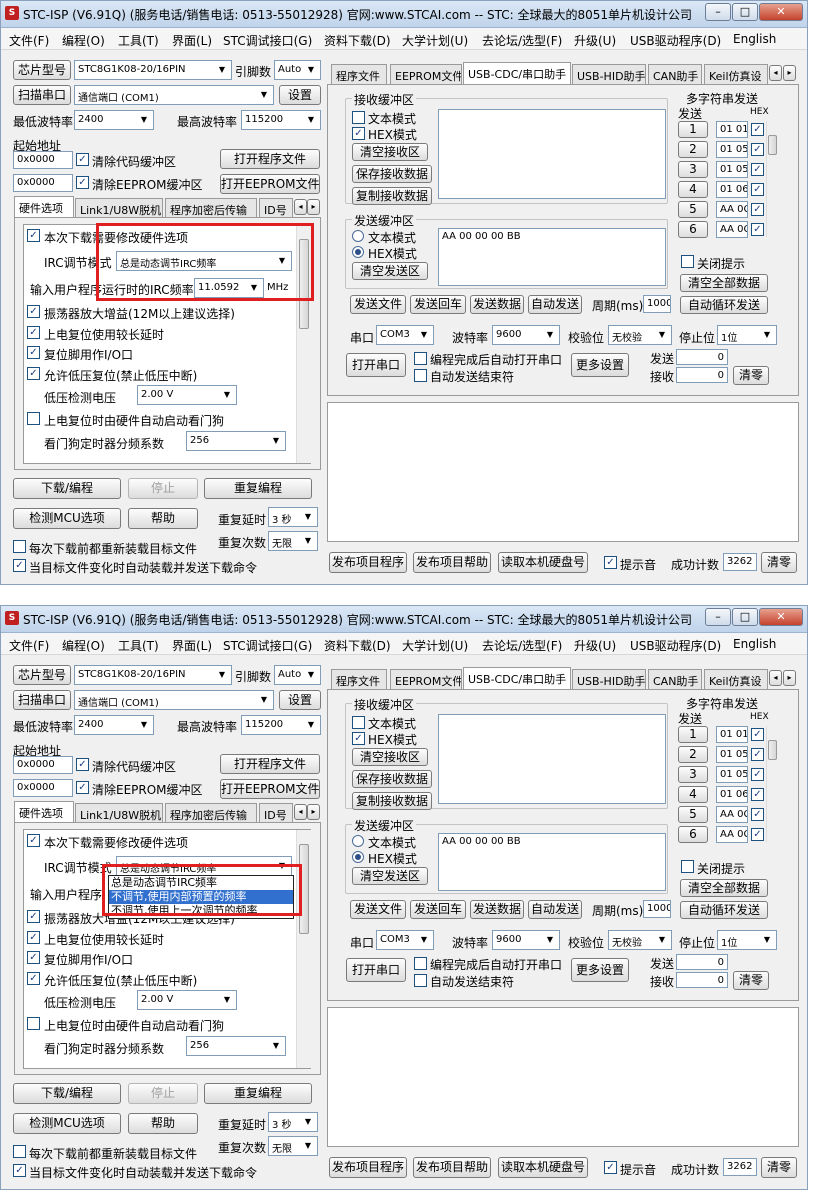 This screenshot has height=1204, width=816. Describe the element at coordinates (438, 304) in the screenshot. I see `send-enter-button: 发送回车` at that location.